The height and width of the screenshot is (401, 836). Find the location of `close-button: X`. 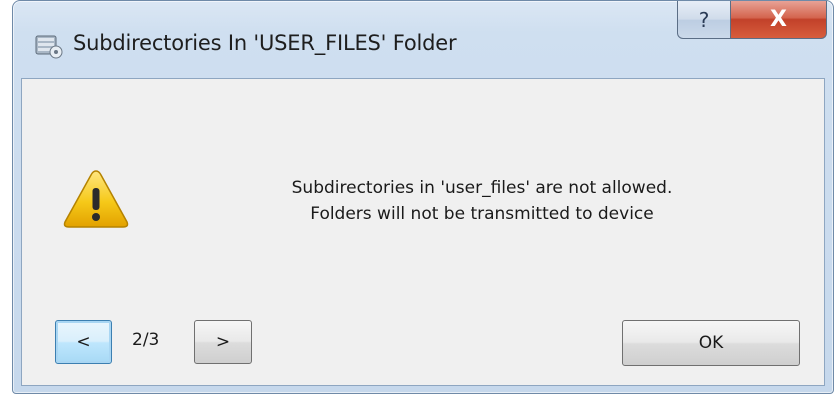

close-button: X is located at coordinates (779, 20).